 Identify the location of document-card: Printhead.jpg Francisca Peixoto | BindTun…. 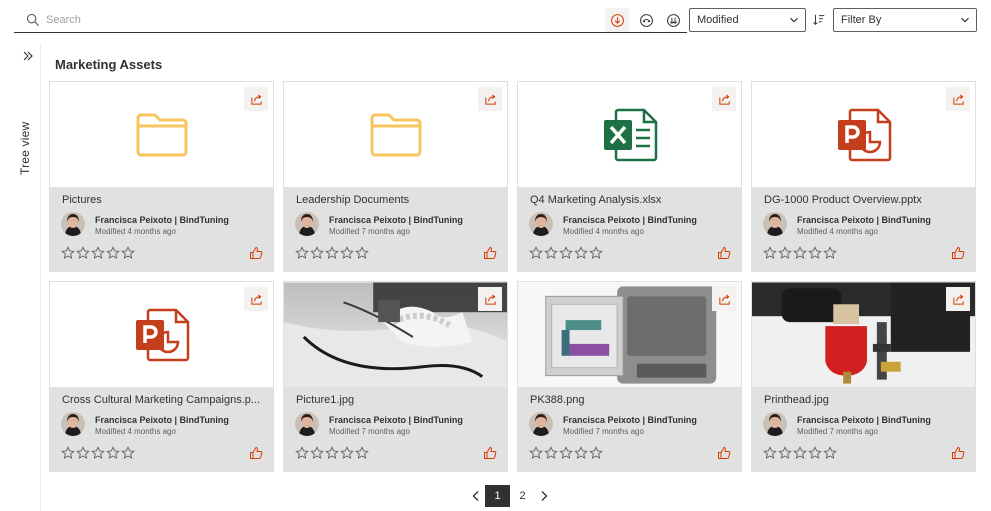
(863, 376).